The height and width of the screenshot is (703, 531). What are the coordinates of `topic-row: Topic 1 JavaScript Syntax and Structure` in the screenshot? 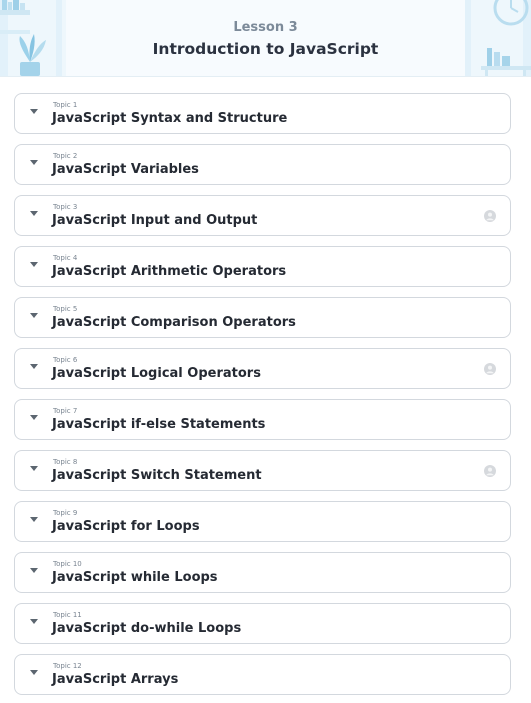 It's located at (262, 113).